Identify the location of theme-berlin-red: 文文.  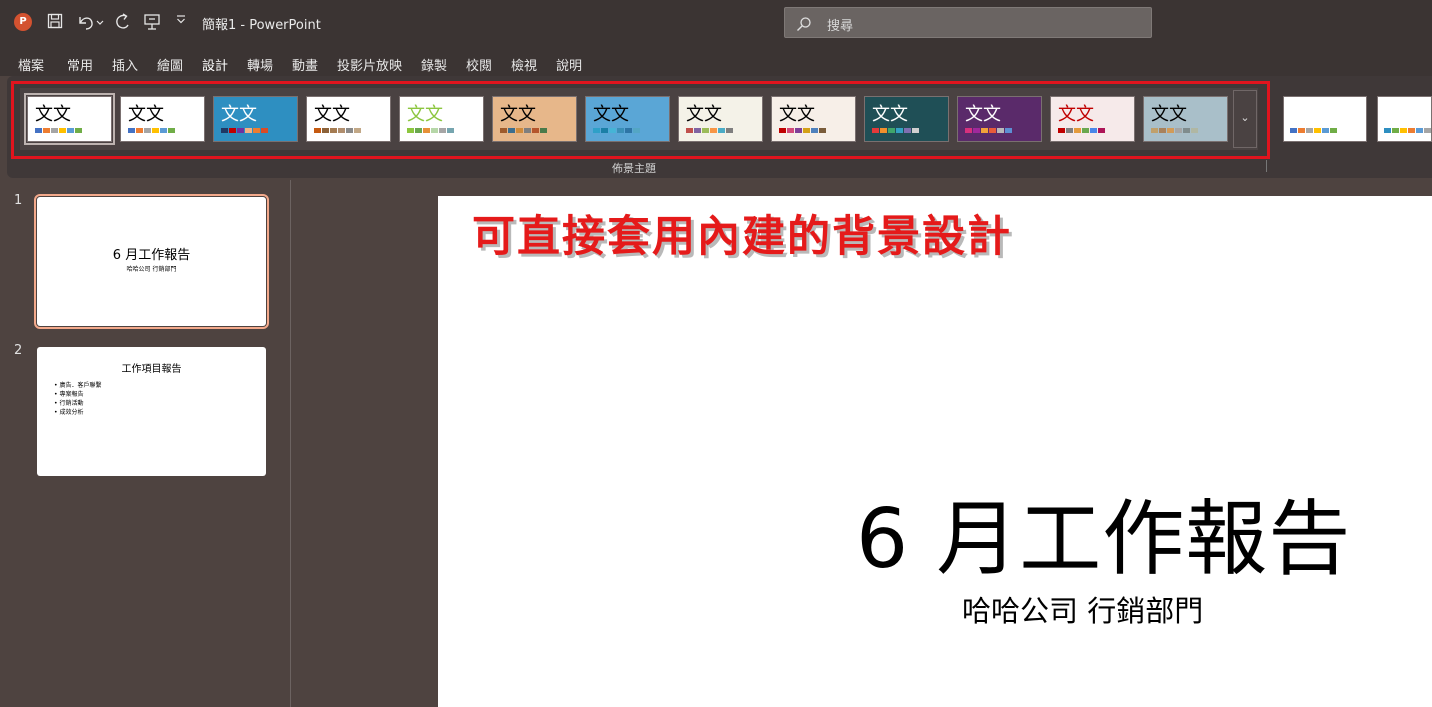
(1092, 119).